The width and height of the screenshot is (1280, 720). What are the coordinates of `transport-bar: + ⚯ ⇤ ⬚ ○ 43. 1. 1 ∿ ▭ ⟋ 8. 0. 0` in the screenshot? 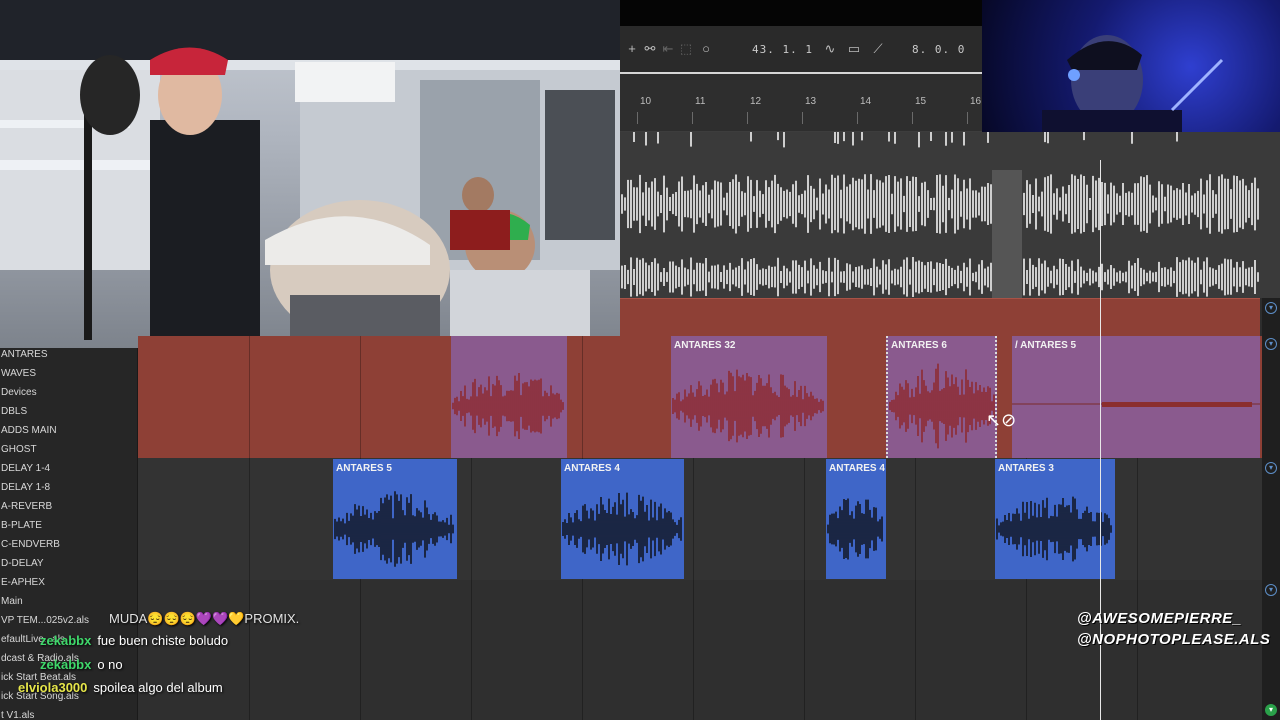 It's located at (801, 50).